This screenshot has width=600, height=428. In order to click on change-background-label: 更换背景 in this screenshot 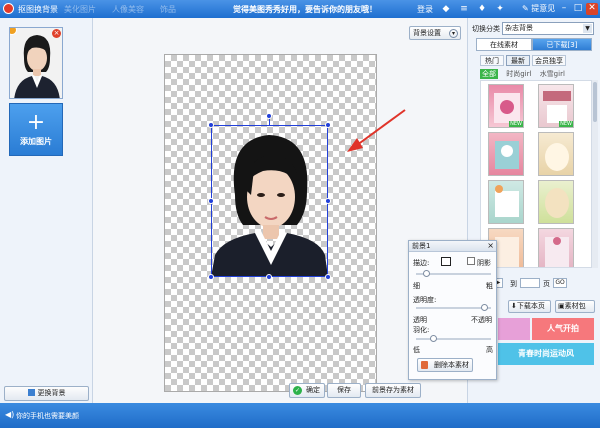, I will do `click(51, 393)`.